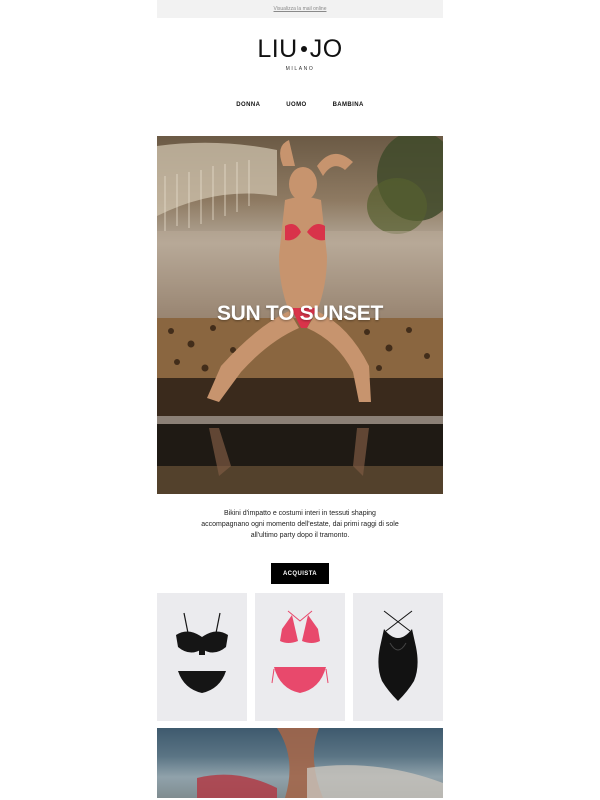  I want to click on hero-title: SUN TO SUNSET, so click(300, 313).